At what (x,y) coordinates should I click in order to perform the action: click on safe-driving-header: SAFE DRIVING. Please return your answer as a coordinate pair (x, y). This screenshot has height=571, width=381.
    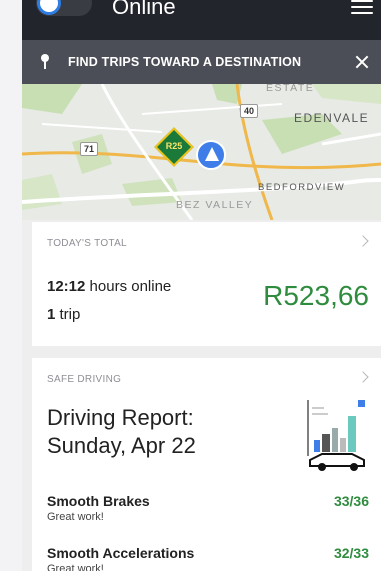
    Looking at the image, I should click on (84, 379).